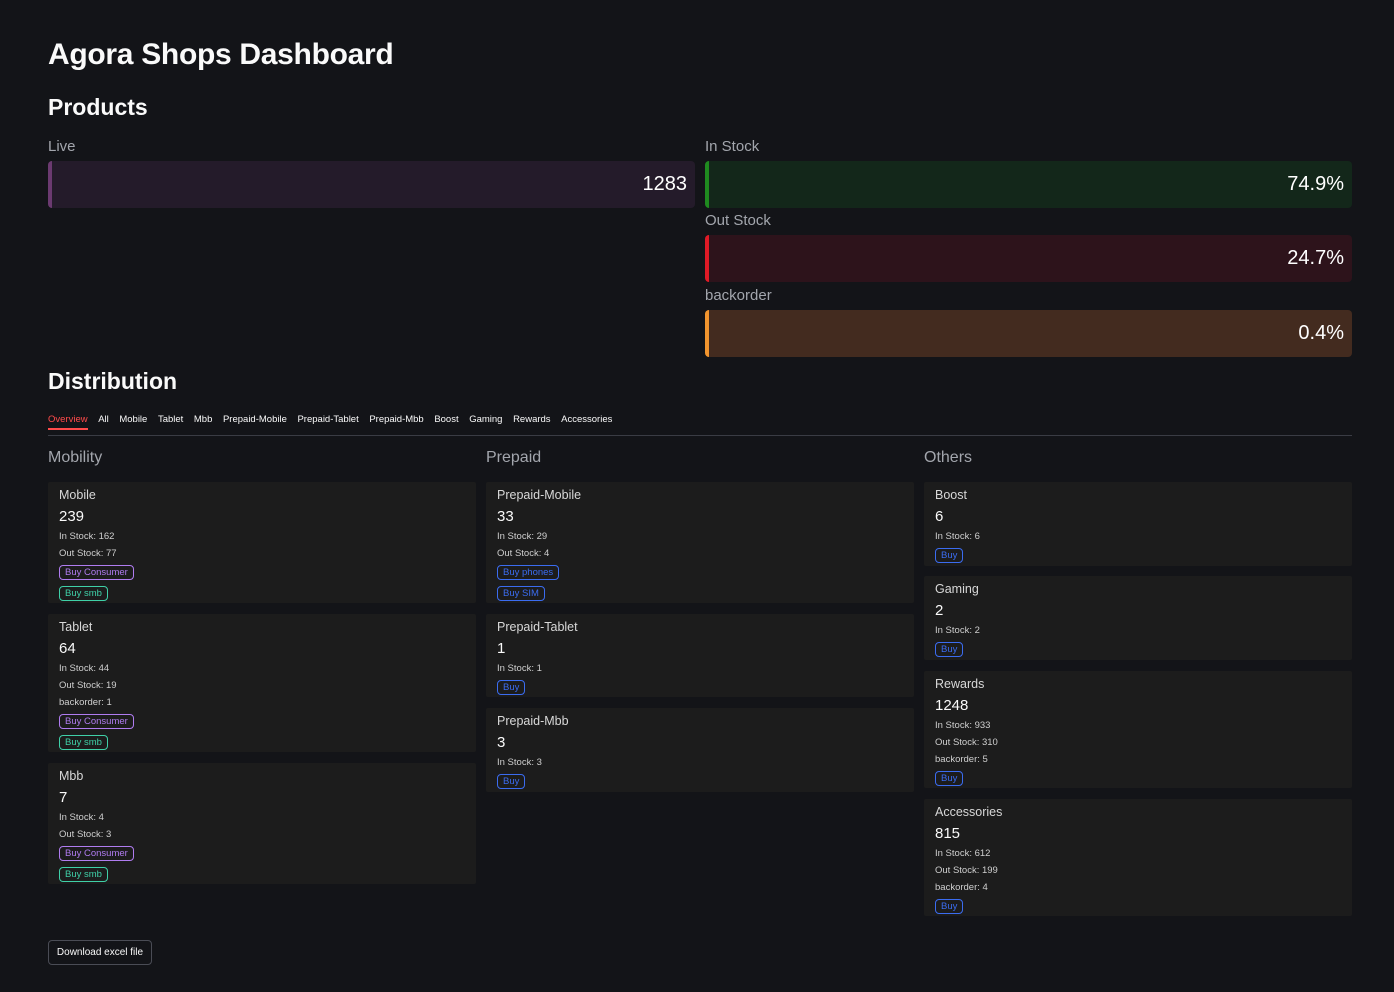  I want to click on out-stock-label: Out Stock, so click(738, 220).